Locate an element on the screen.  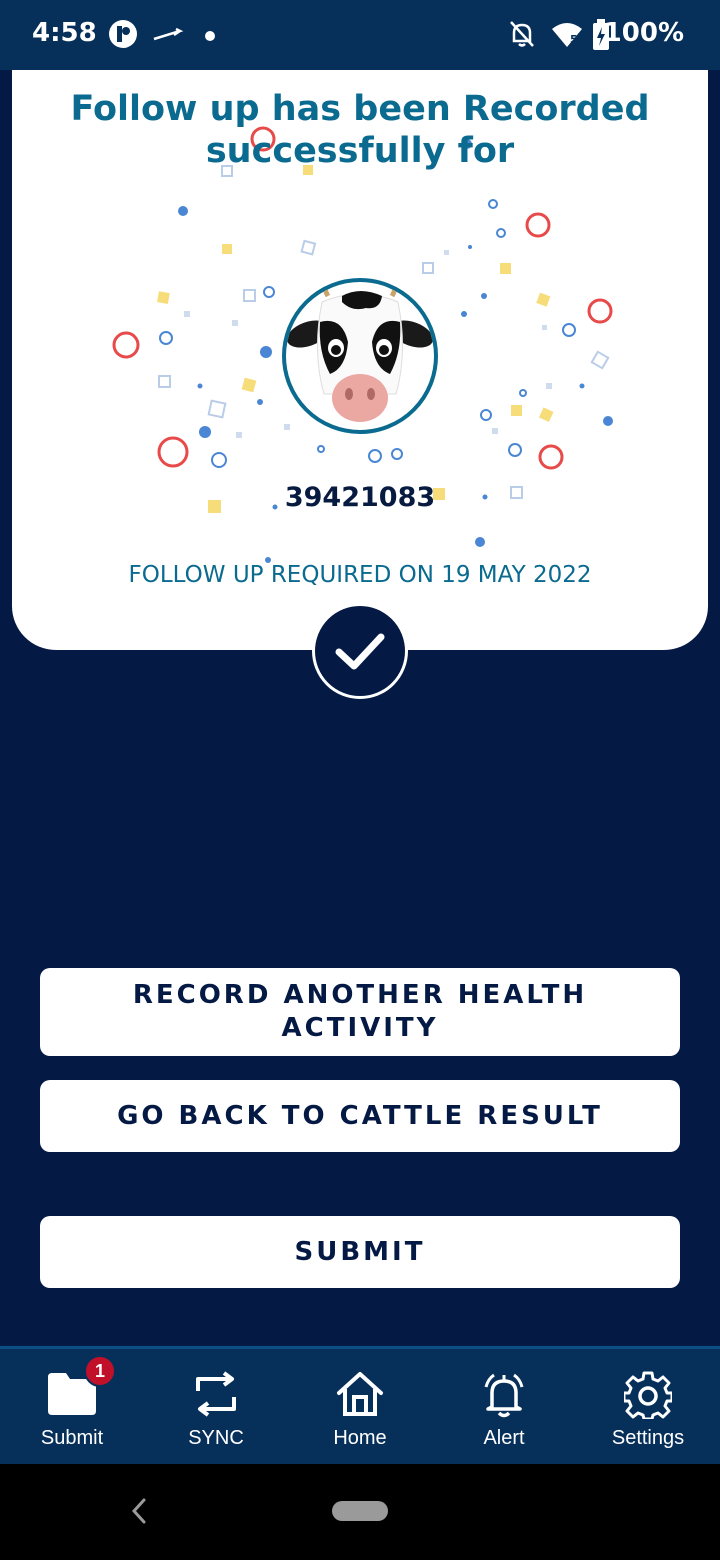
nav-item-submit: 1 Submit is located at coordinates (72, 1408).